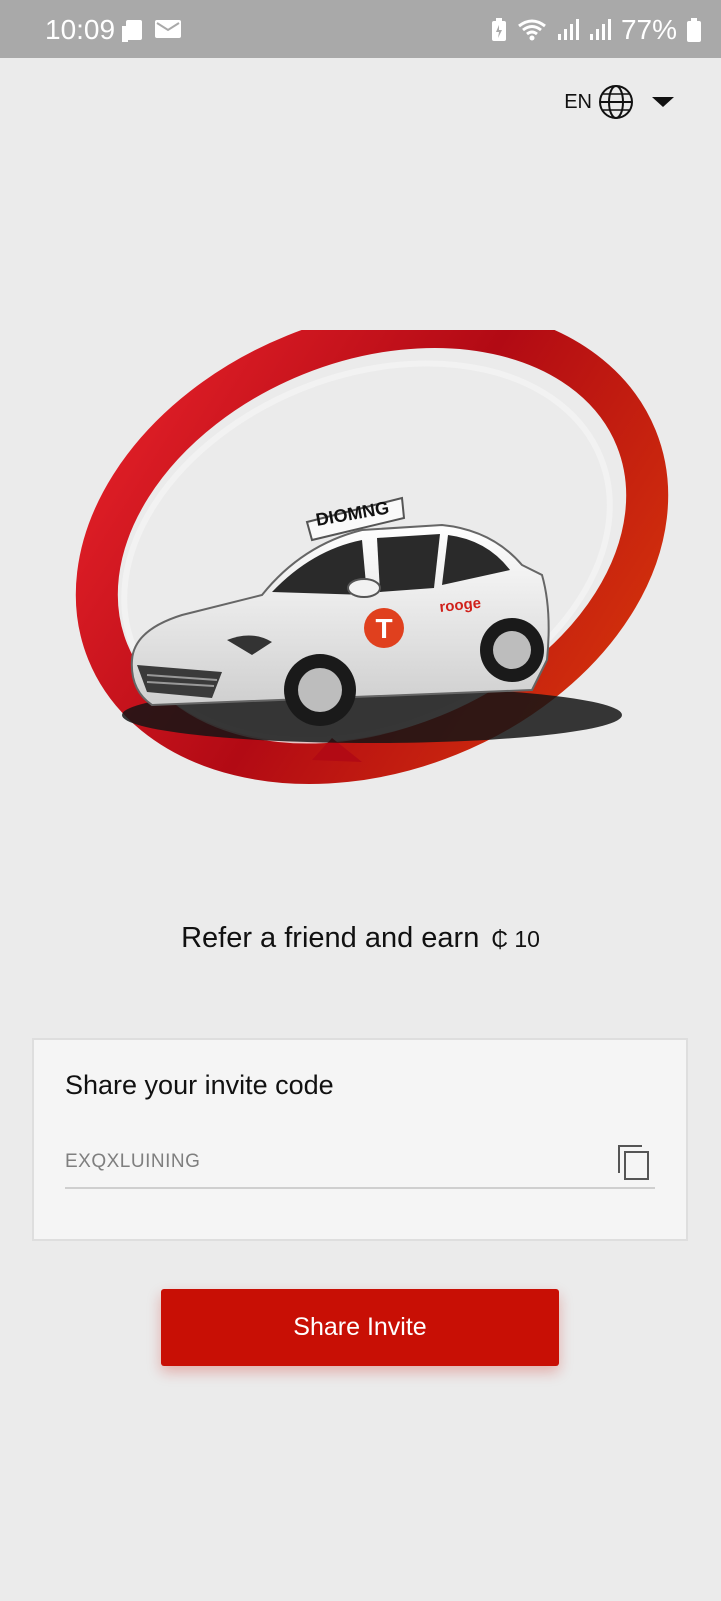 Image resolution: width=721 pixels, height=1601 pixels. Describe the element at coordinates (663, 102) in the screenshot. I see `caret-down-icon` at that location.